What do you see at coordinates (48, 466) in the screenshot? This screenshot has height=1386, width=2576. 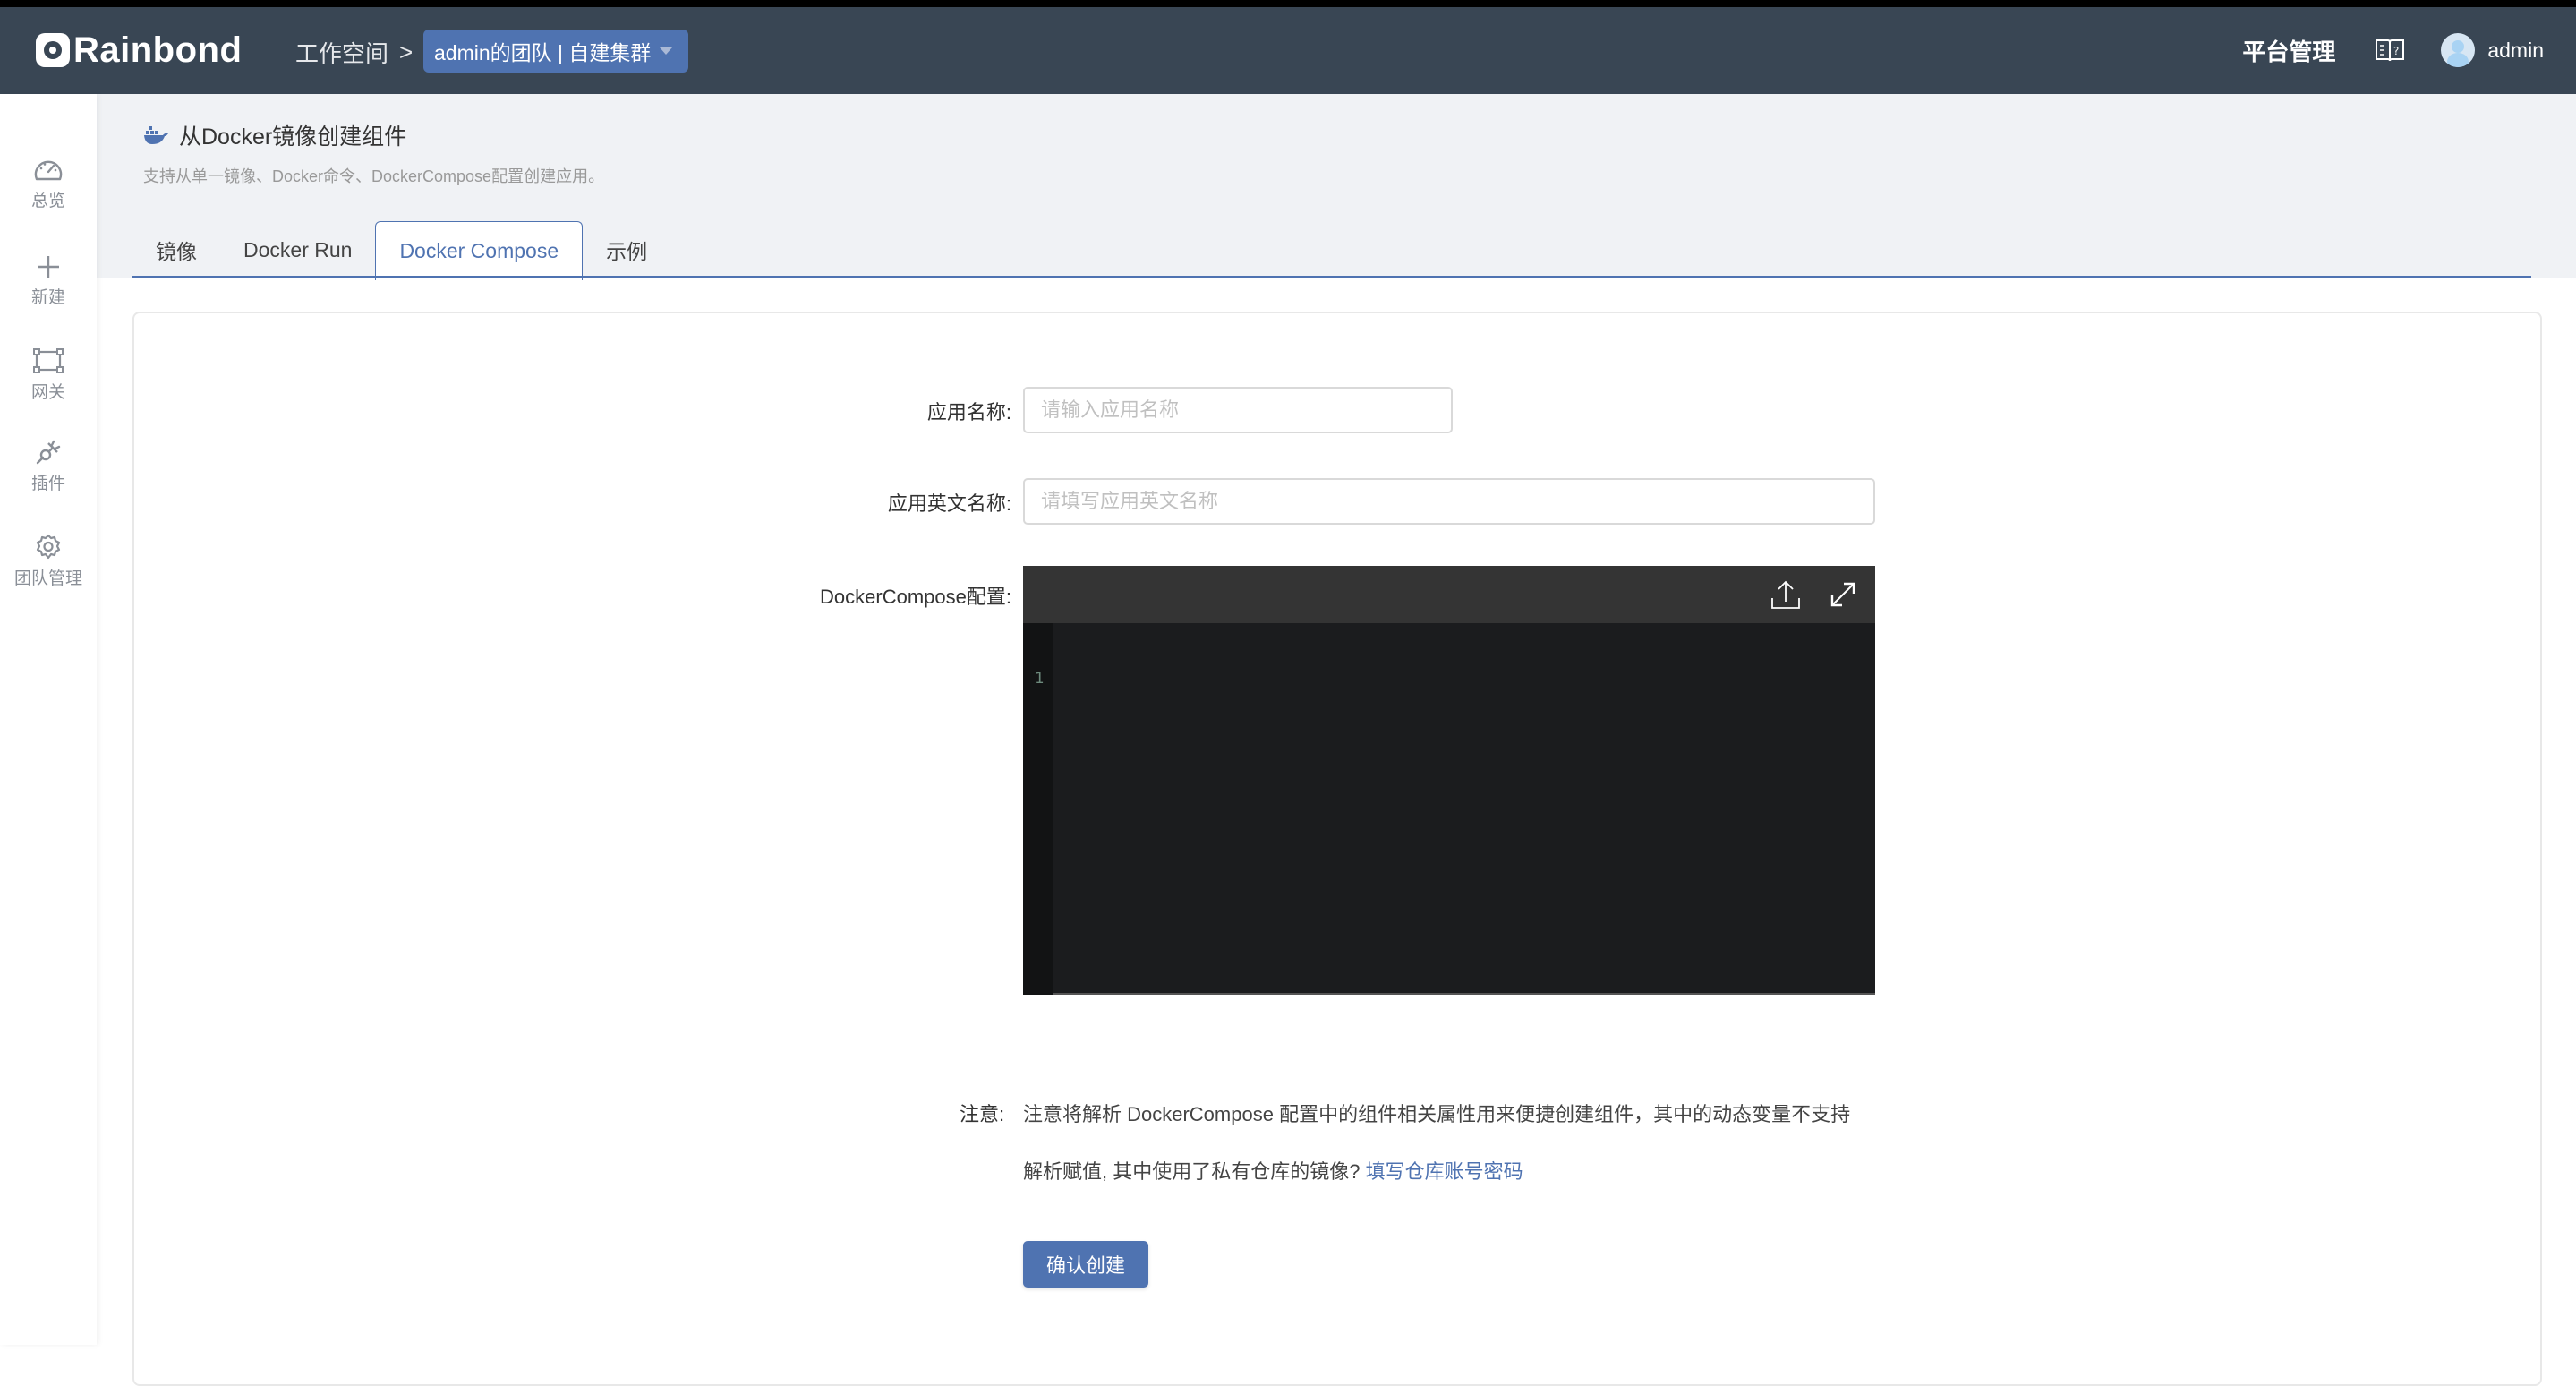 I see `sidebar-item-plugins: 插件` at bounding box center [48, 466].